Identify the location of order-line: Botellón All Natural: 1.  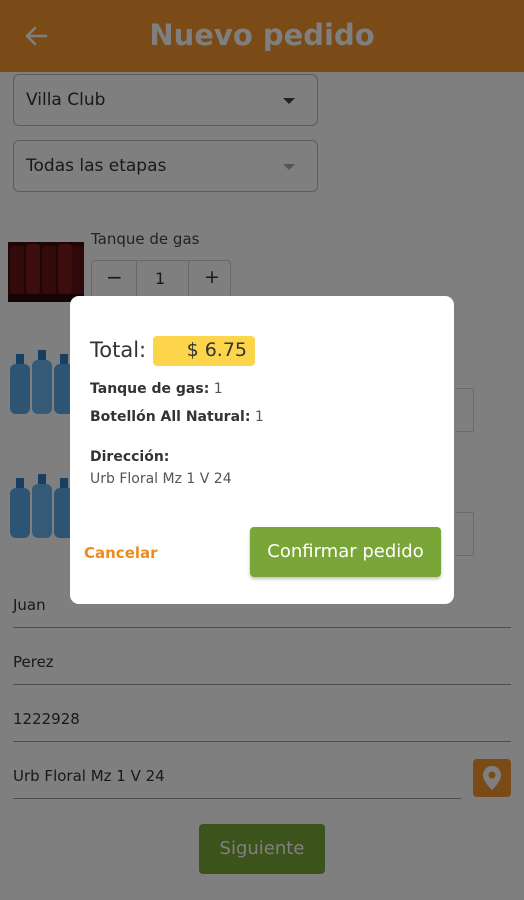
(177, 417).